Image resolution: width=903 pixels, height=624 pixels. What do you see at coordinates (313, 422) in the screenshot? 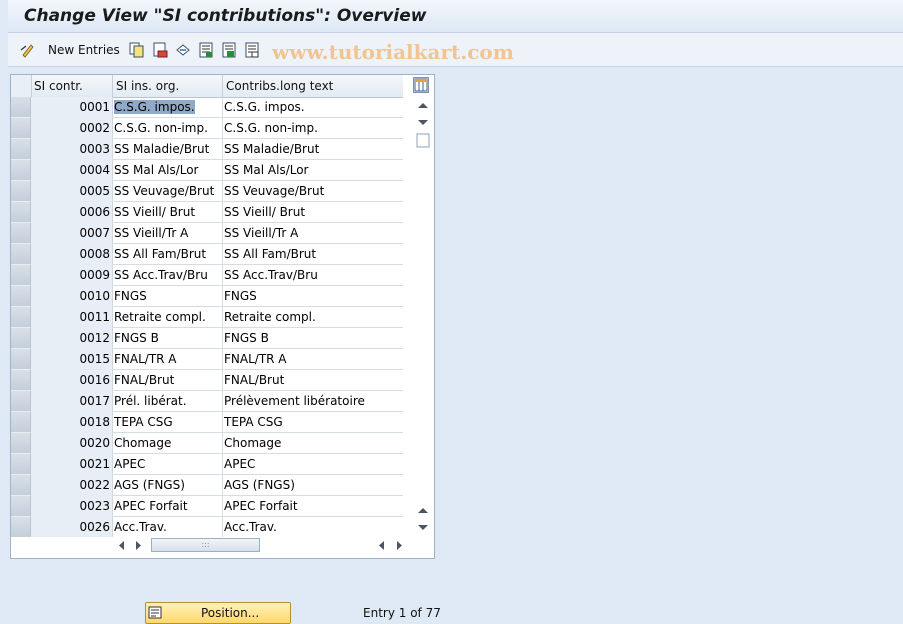
I see `cell-contribs-long-text: TEPA CSG` at bounding box center [313, 422].